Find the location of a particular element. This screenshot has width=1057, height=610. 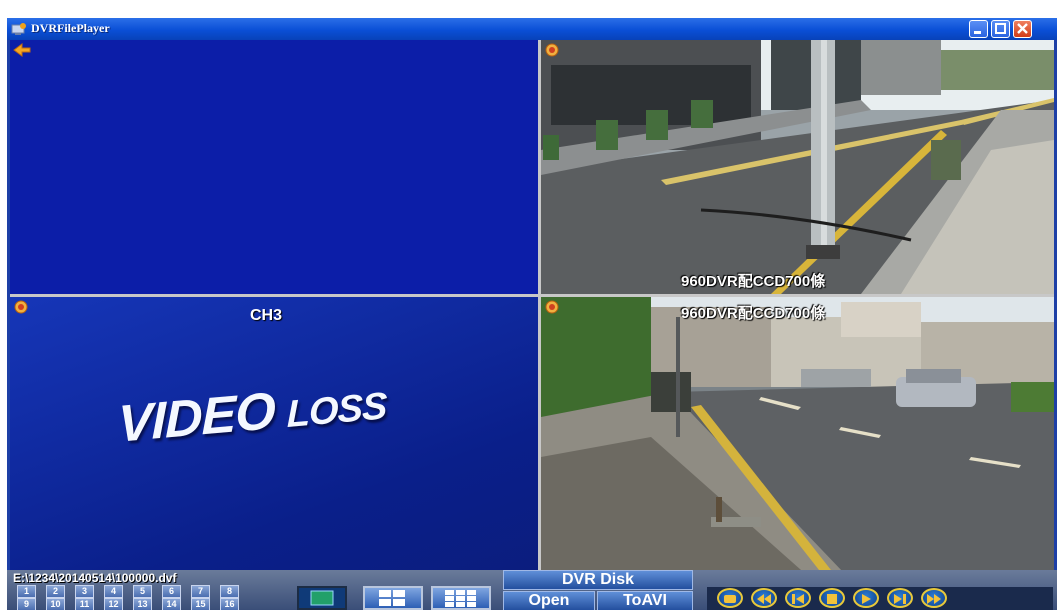

capture-icon is located at coordinates (730, 599).